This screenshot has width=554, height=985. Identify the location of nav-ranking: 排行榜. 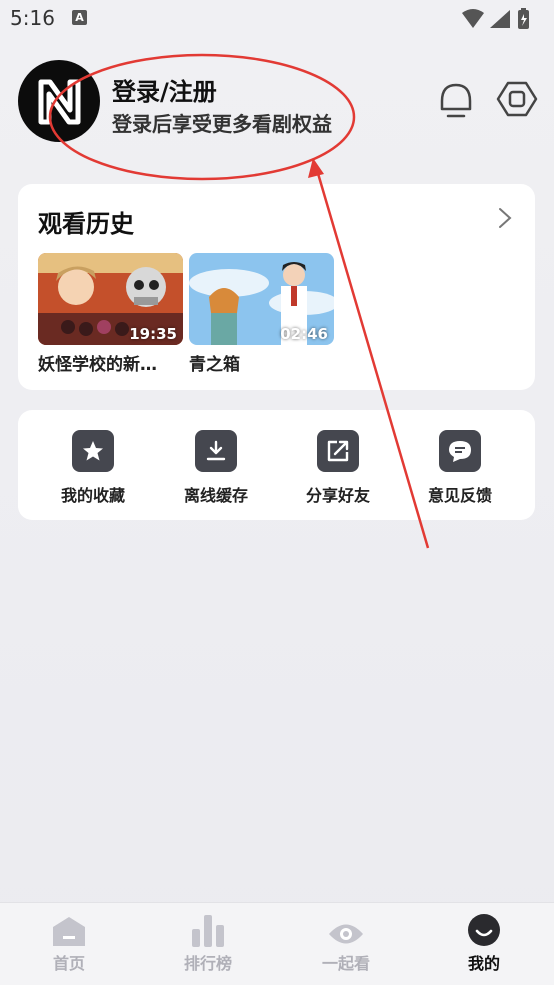
(208, 942).